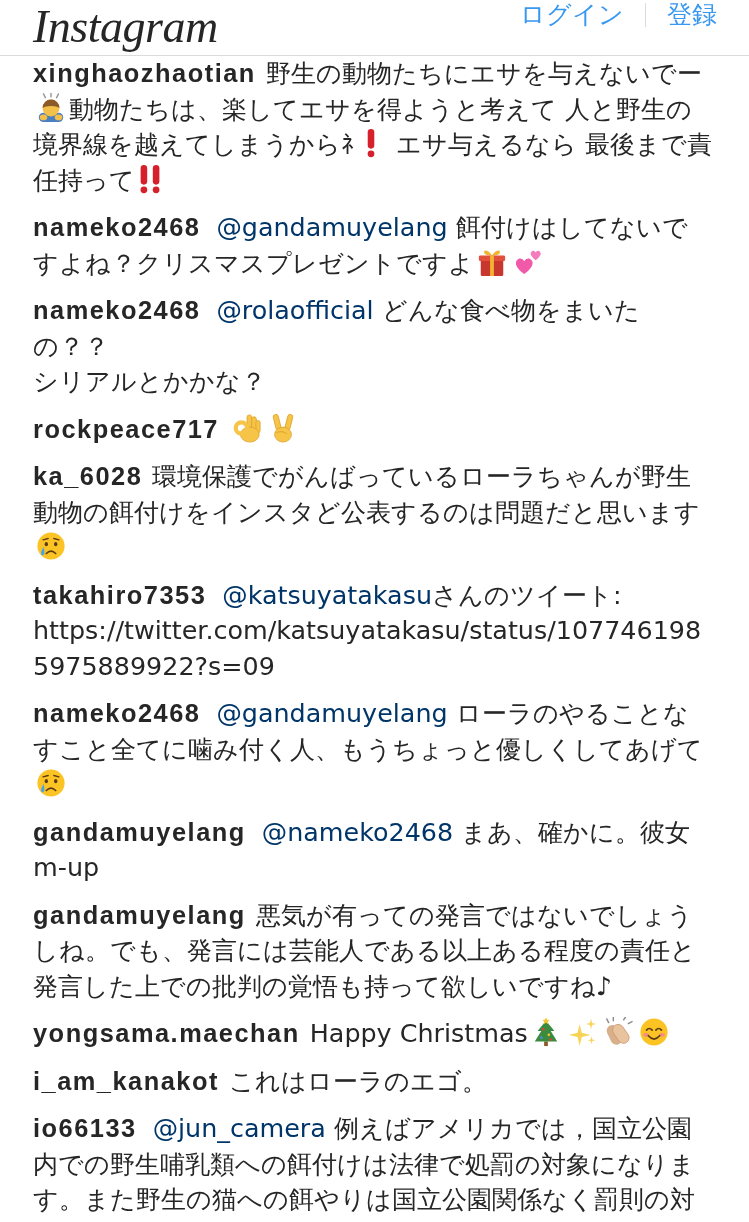 This screenshot has width=749, height=1222. What do you see at coordinates (373, 749) in the screenshot?
I see `comment-text: nameko2468 @gandamuyelang ローラのやることなすこと全てに噛み付く人、もうちょっと優しくしてあげて` at bounding box center [373, 749].